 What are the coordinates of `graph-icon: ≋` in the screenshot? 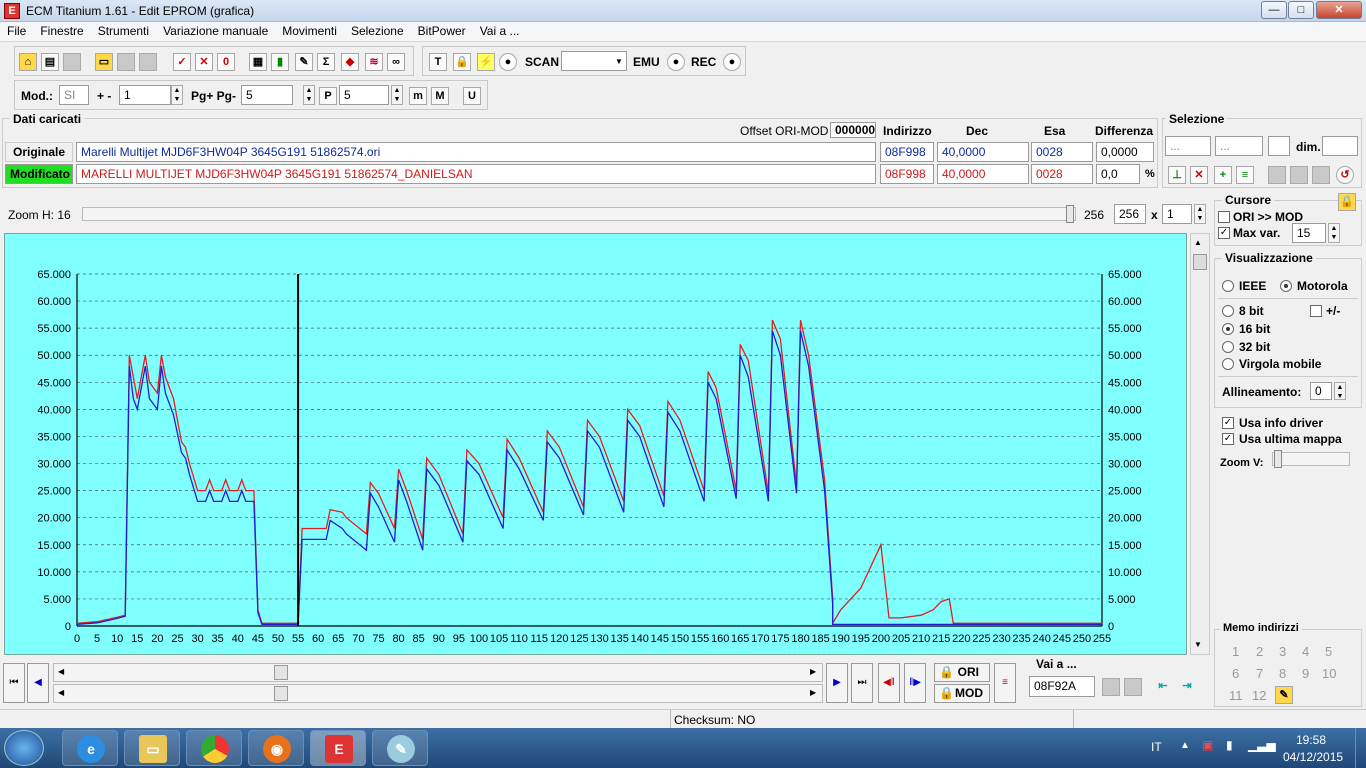 It's located at (374, 62).